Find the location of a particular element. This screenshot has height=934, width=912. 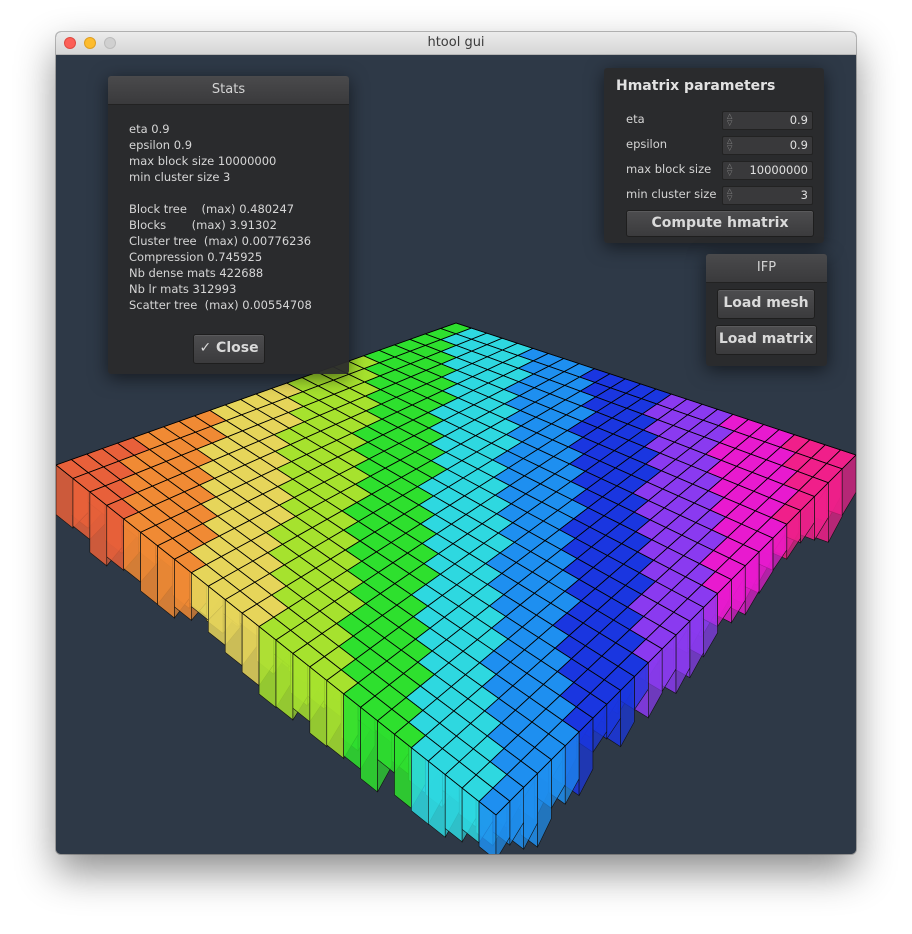

eta-label: eta is located at coordinates (635, 119).